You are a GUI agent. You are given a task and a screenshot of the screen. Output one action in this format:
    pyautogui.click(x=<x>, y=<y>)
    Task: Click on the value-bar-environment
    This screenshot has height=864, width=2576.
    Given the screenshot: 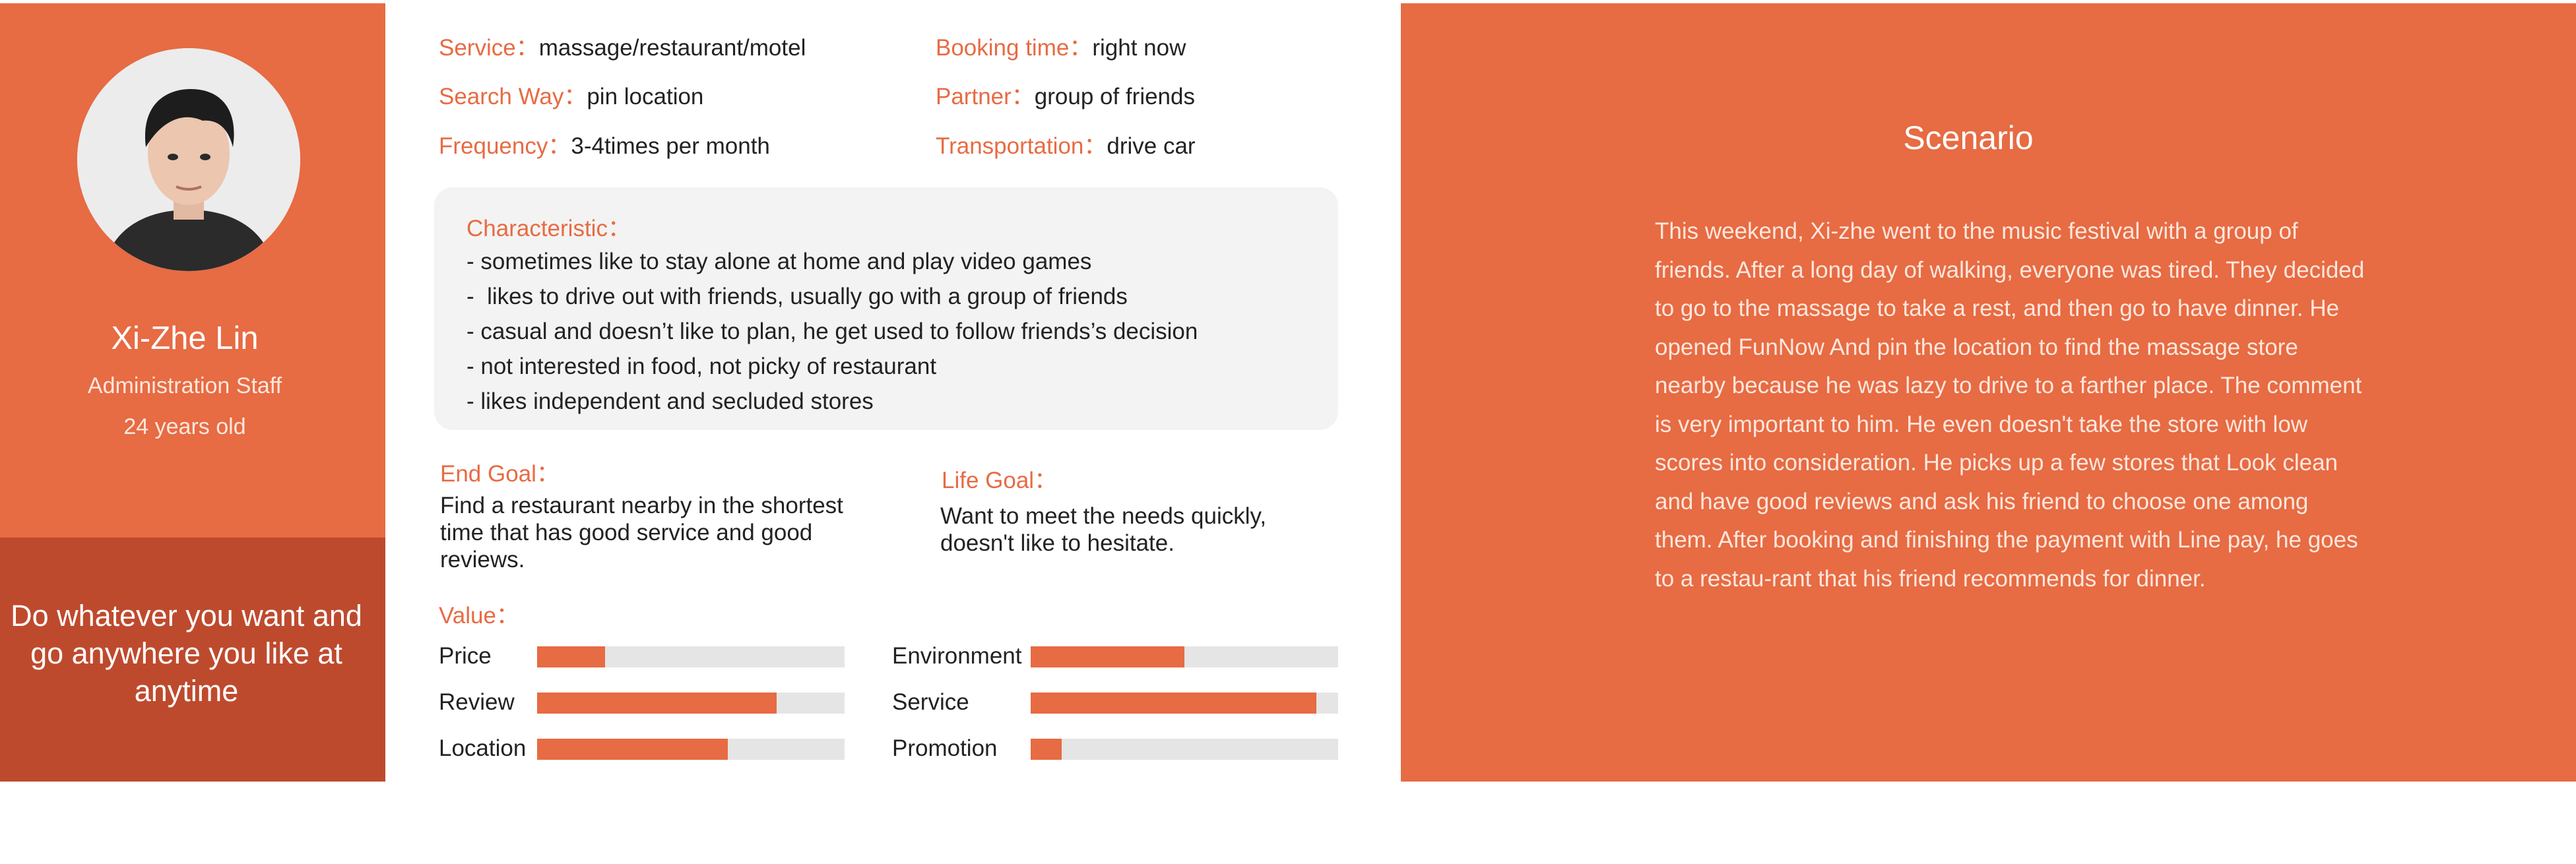 What is the action you would take?
    pyautogui.click(x=1184, y=656)
    